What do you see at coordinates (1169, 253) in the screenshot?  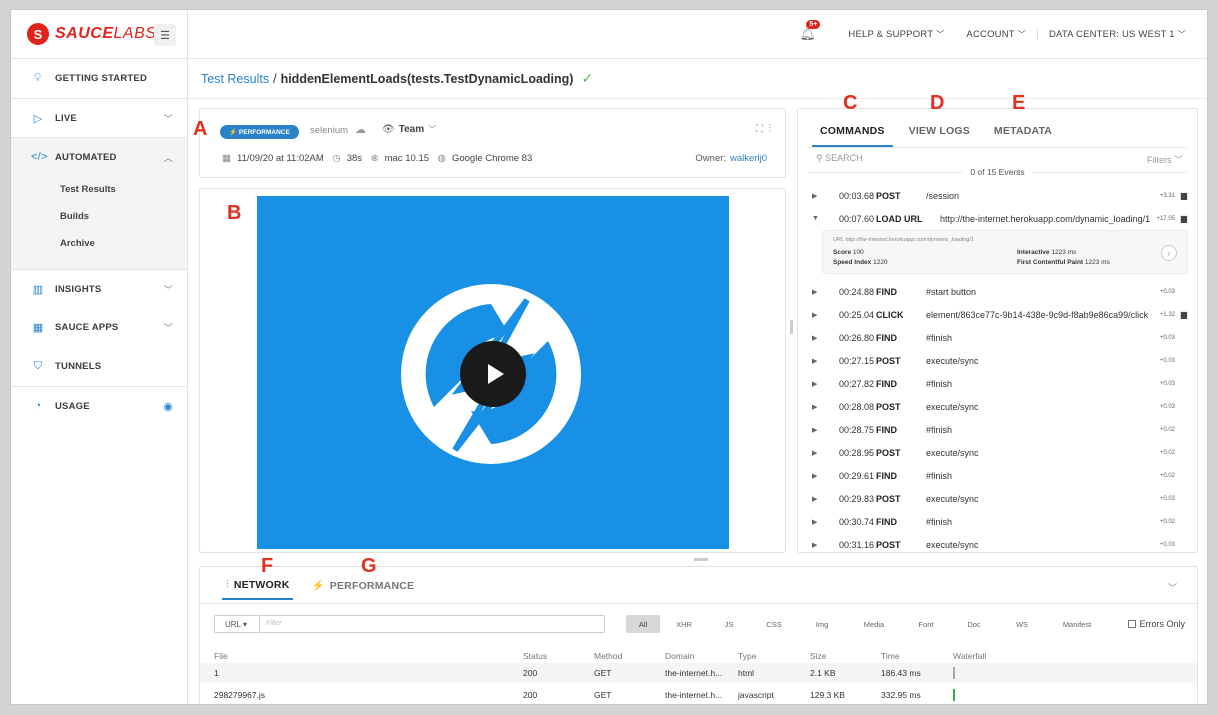 I see `chevron-right-icon: ›` at bounding box center [1169, 253].